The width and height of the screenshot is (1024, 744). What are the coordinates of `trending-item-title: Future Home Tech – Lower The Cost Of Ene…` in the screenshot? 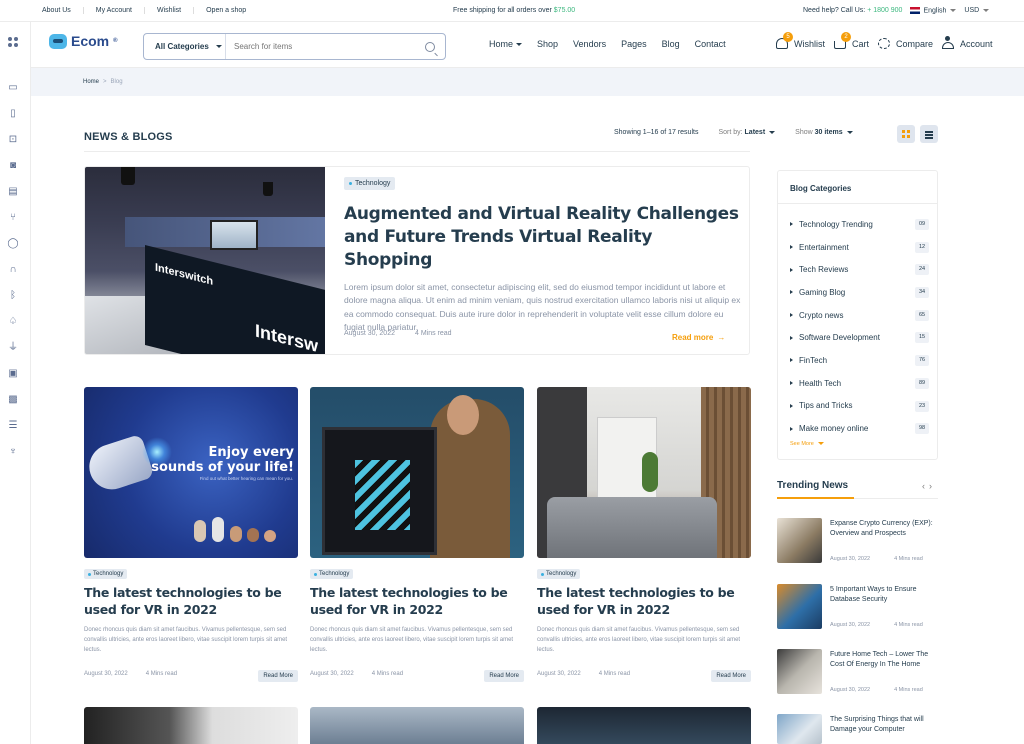 It's located at (882, 660).